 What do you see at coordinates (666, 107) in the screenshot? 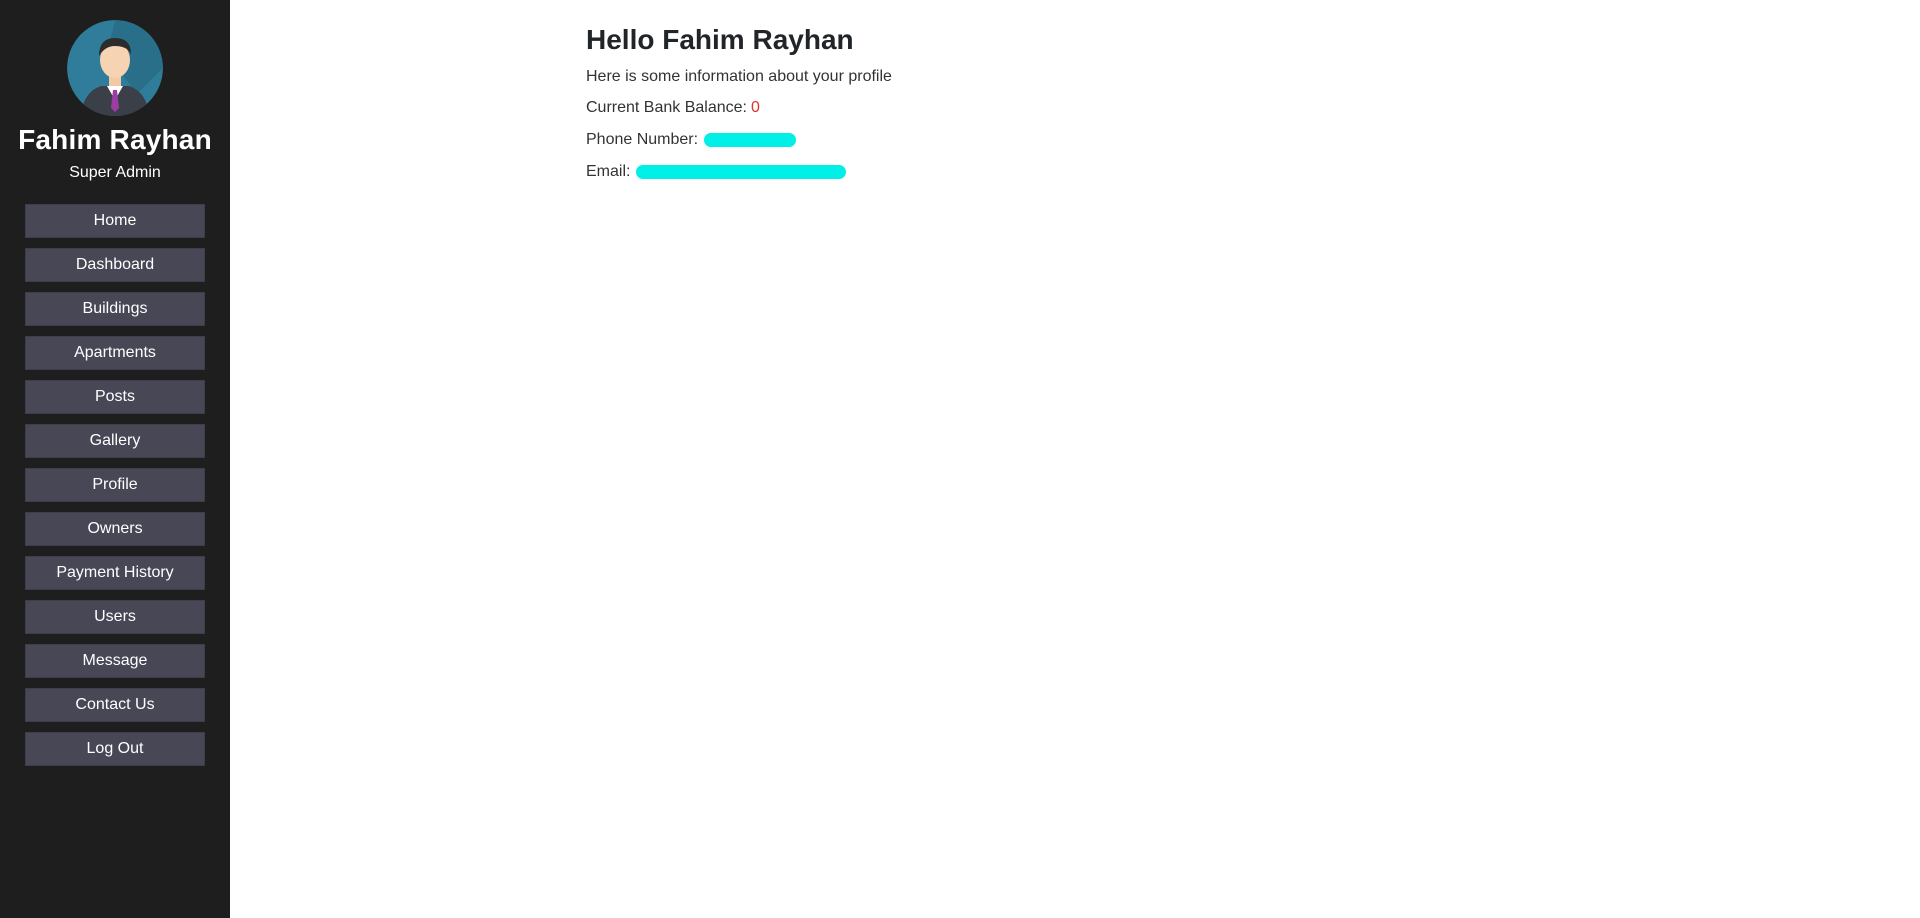
I see `balance-label: Current Bank Balance:` at bounding box center [666, 107].